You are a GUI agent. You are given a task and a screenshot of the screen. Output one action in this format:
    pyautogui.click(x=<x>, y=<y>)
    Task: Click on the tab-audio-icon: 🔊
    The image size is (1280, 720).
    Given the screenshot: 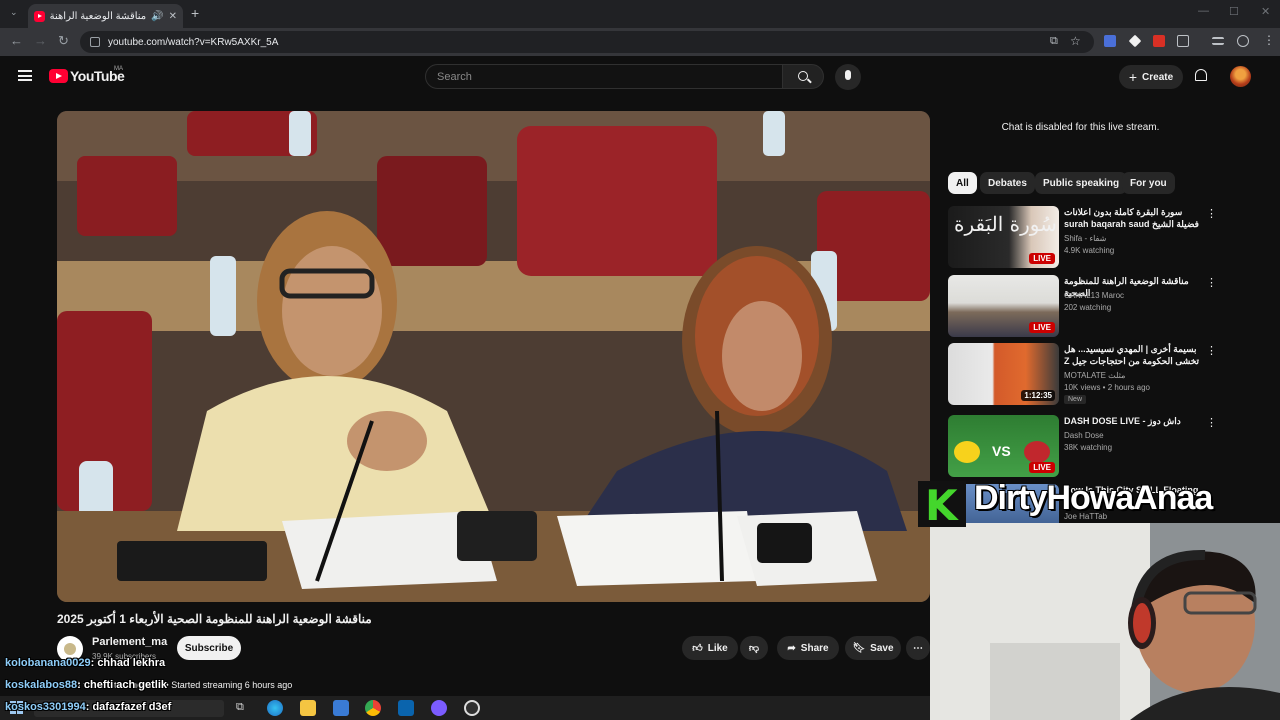 What is the action you would take?
    pyautogui.click(x=157, y=16)
    